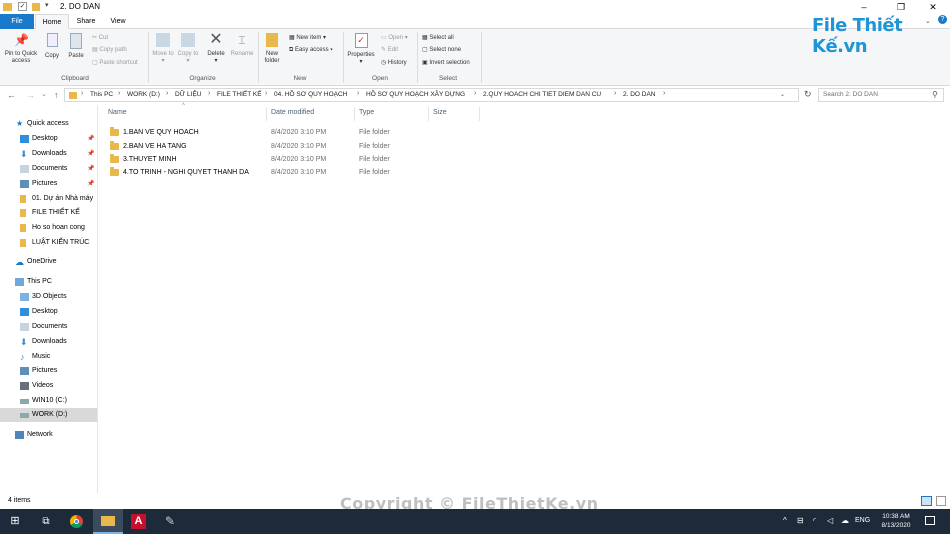 Image resolution: width=950 pixels, height=534 pixels. What do you see at coordinates (77, 521) in the screenshot?
I see `chrome-icon` at bounding box center [77, 521].